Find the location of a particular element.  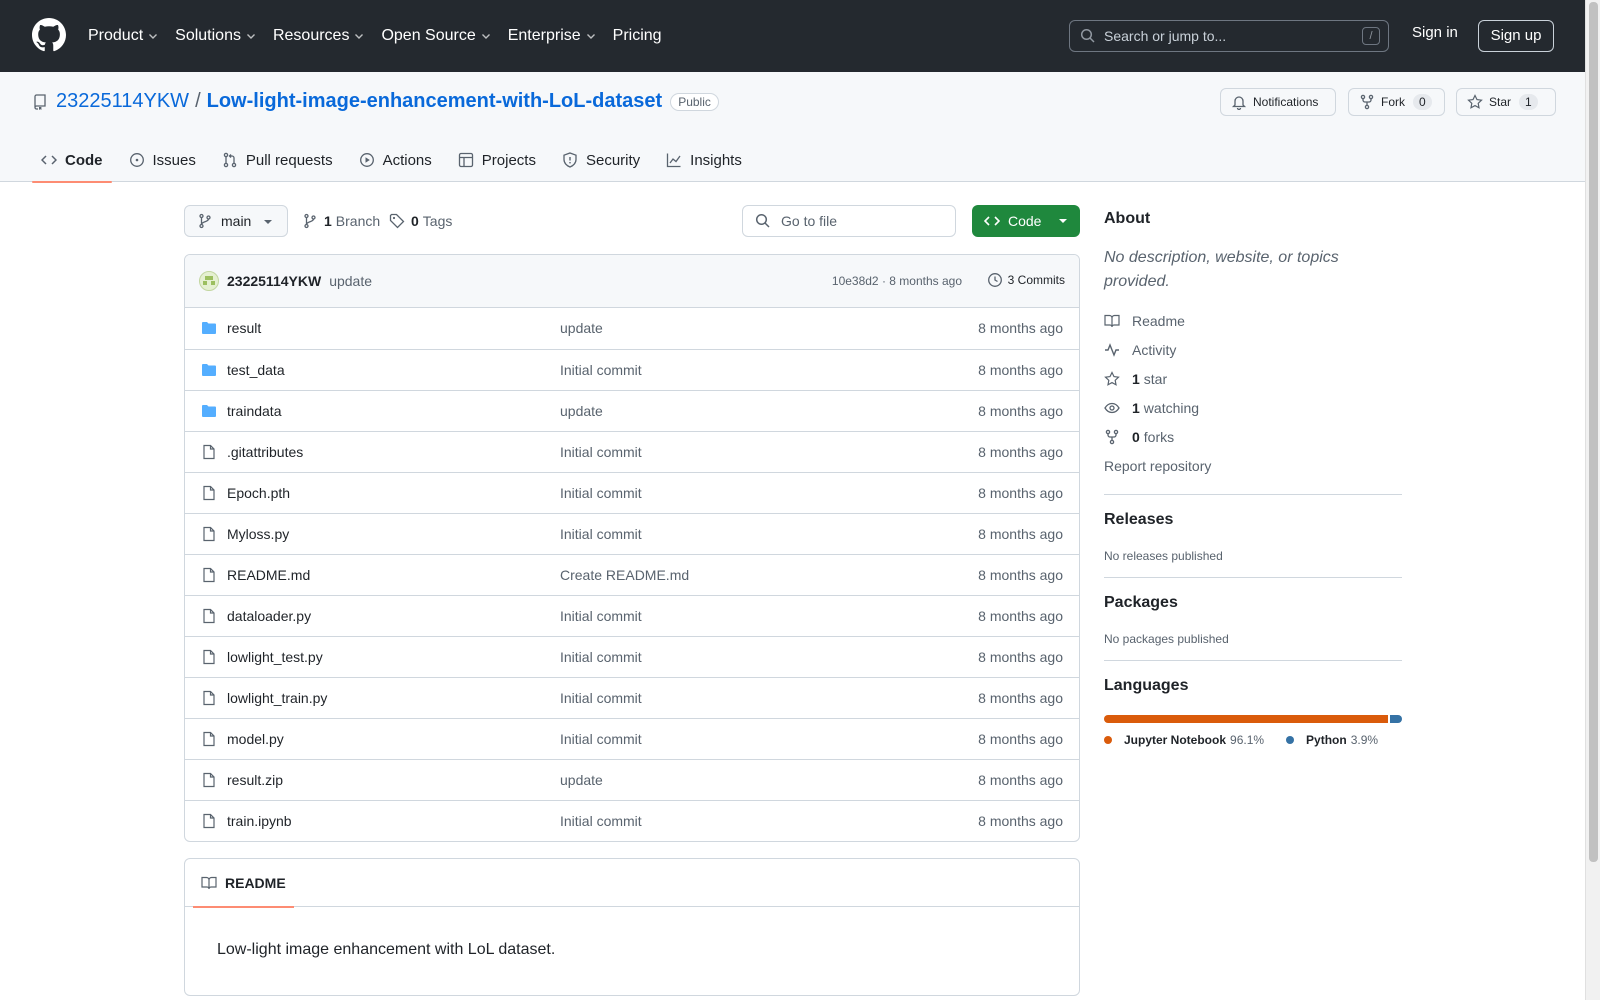

caret-down-icon is located at coordinates (268, 222).